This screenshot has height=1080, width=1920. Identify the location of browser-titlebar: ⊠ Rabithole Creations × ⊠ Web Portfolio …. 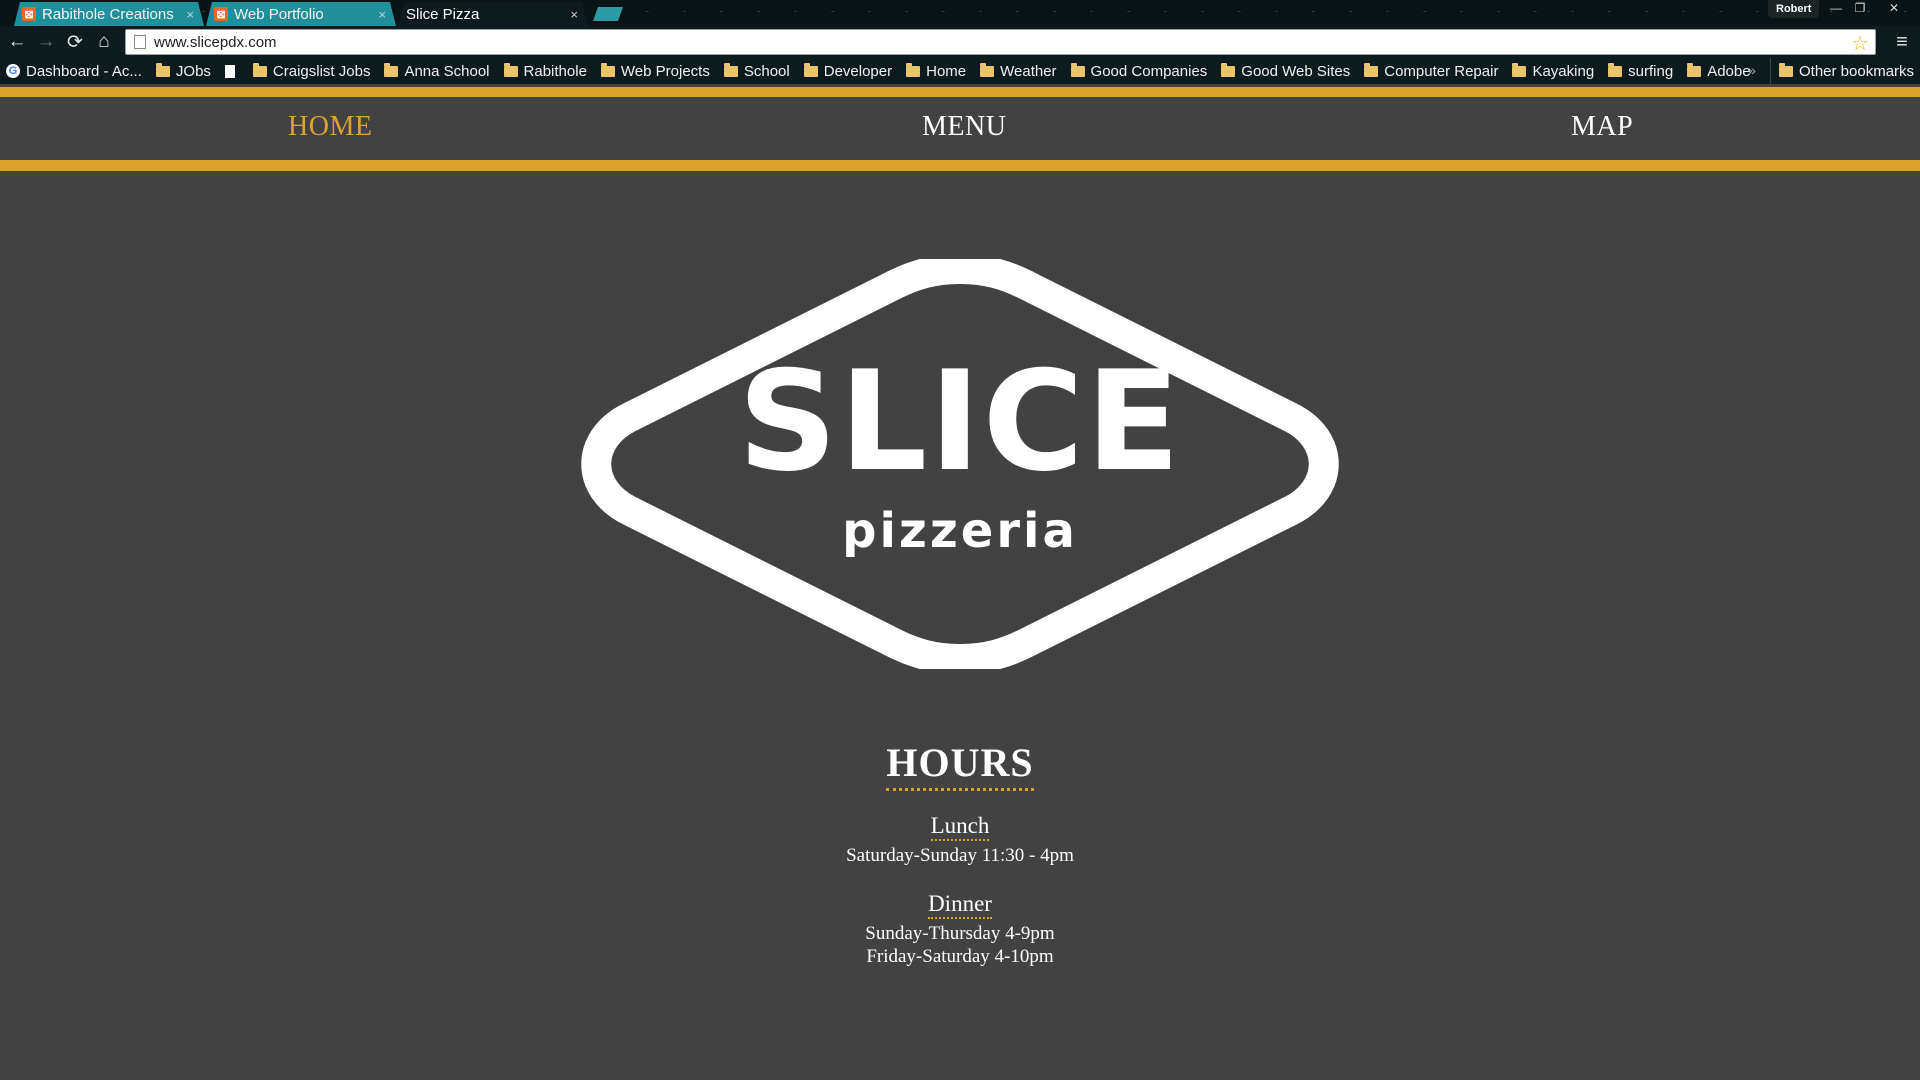
(960, 13).